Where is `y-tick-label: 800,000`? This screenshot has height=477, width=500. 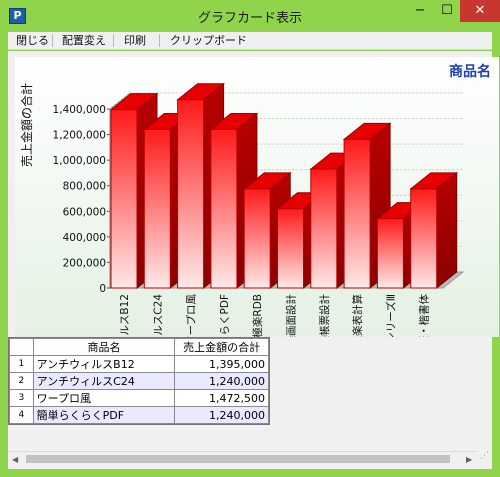 y-tick-label: 800,000 is located at coordinates (84, 187).